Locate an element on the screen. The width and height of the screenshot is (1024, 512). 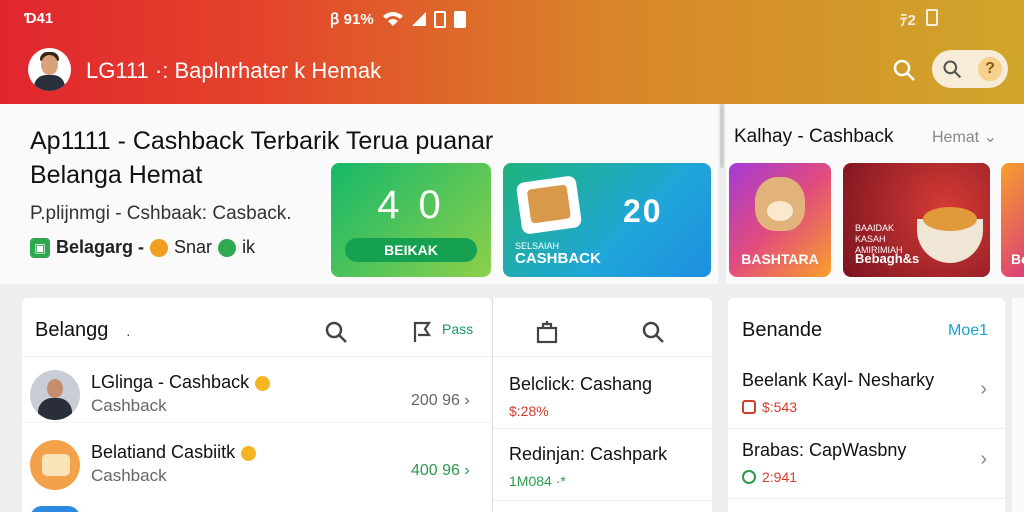
item-value: 2:941 is located at coordinates (780, 477).